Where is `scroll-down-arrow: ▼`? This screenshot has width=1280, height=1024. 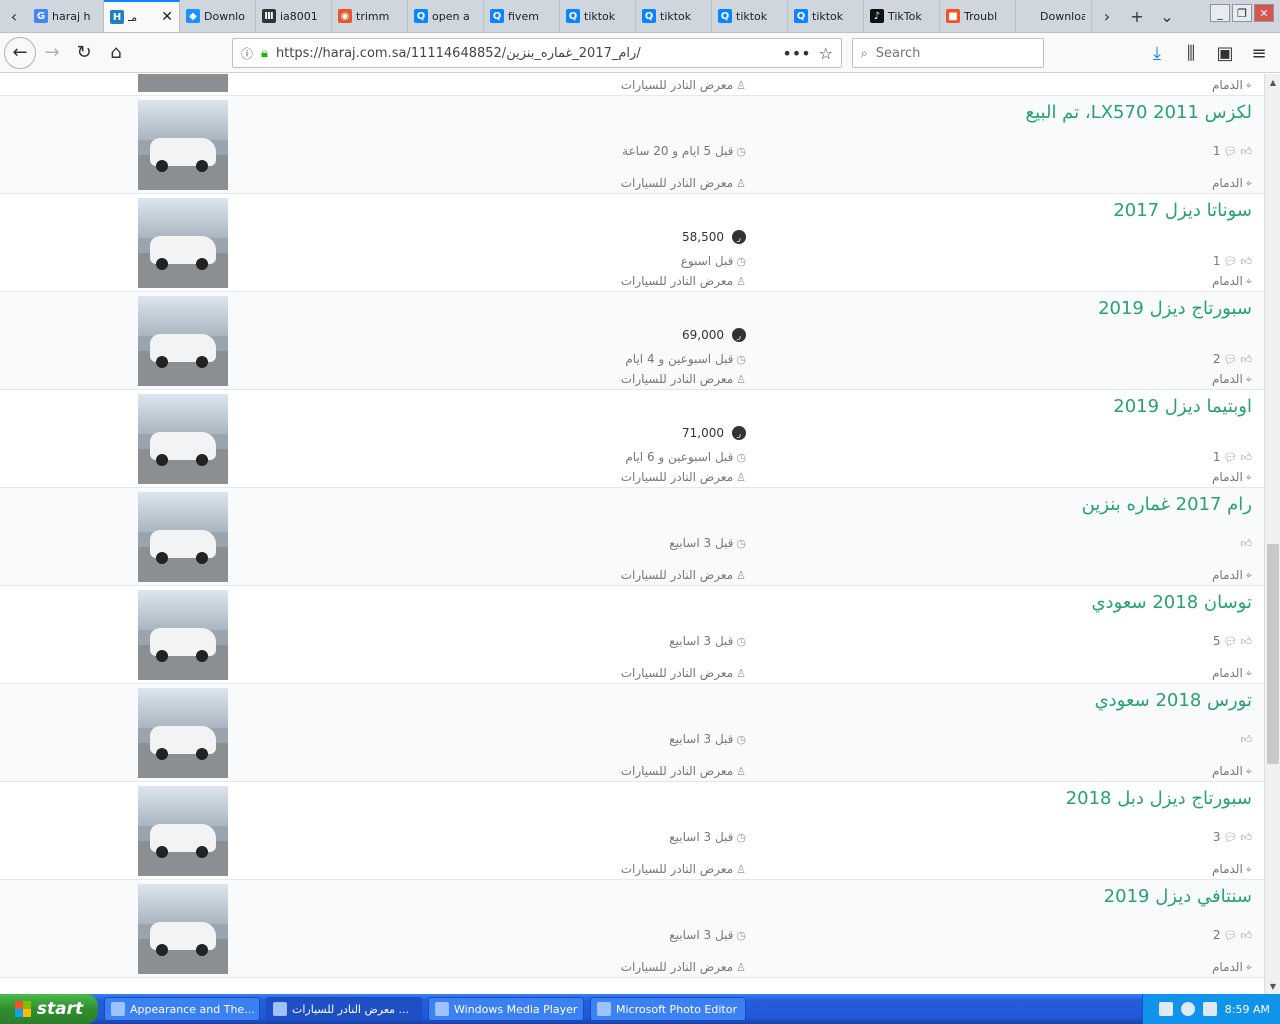
scroll-down-arrow: ▼ is located at coordinates (1272, 986).